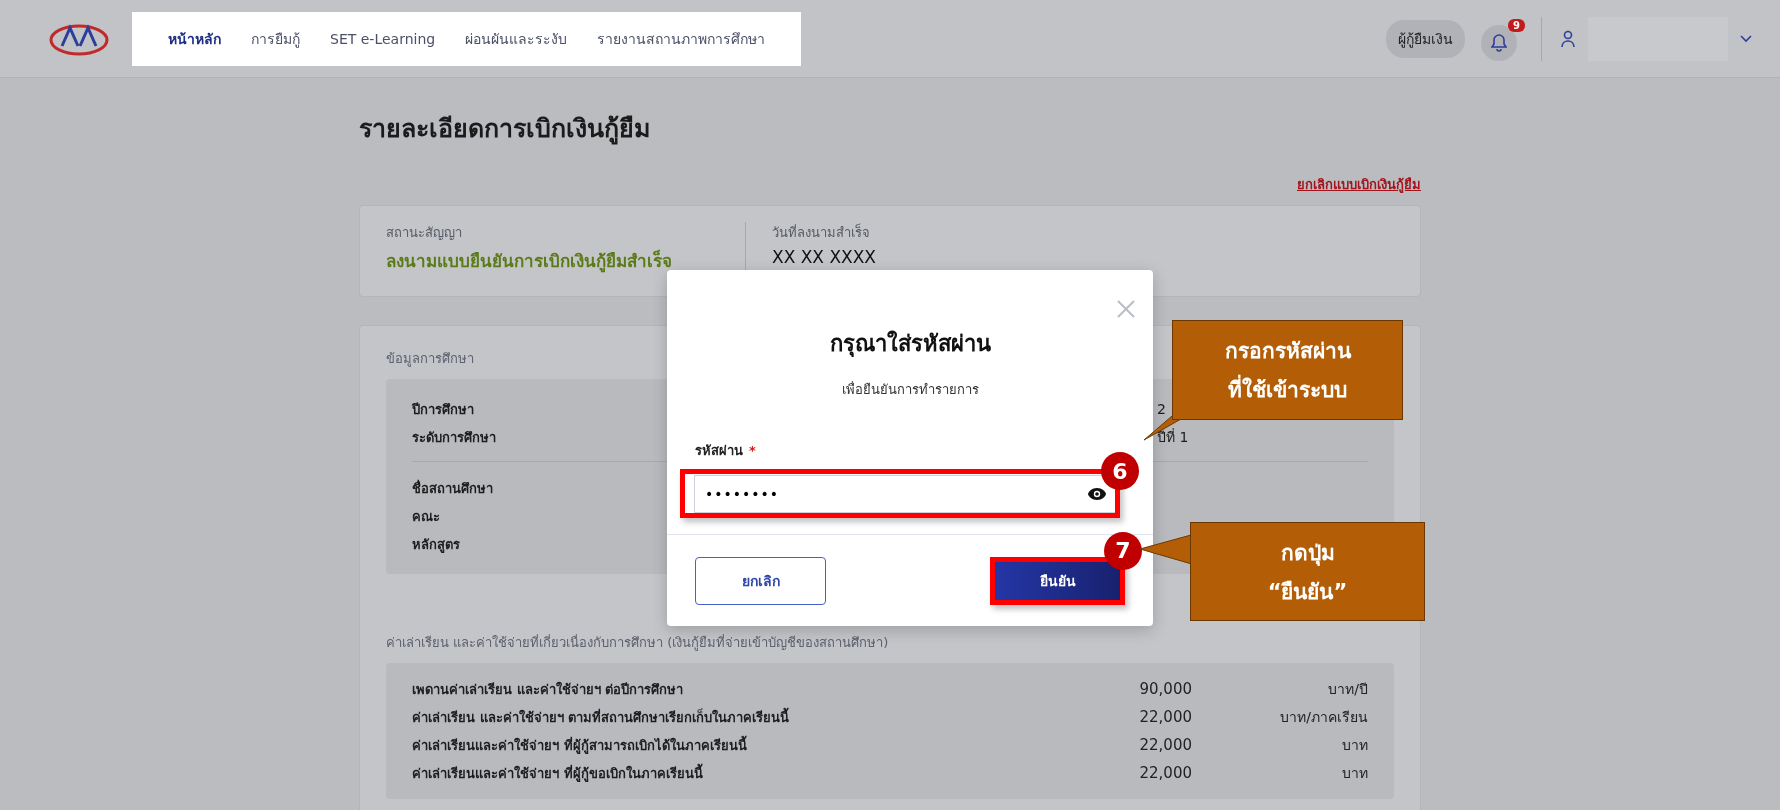  Describe the element at coordinates (430, 359) in the screenshot. I see `section-title: ข้อมูลการศึกษา` at that location.